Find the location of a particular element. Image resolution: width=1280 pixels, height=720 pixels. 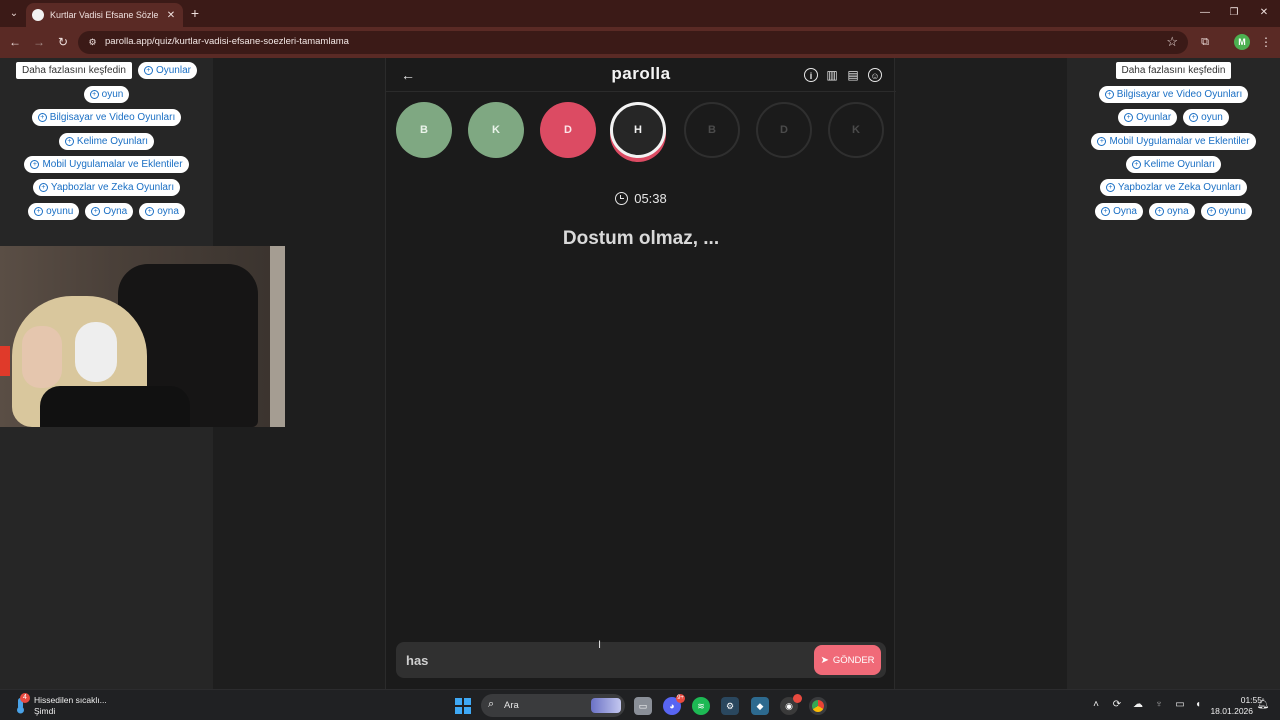

notifications-icon: 🔔︎ is located at coordinates (1263, 705).